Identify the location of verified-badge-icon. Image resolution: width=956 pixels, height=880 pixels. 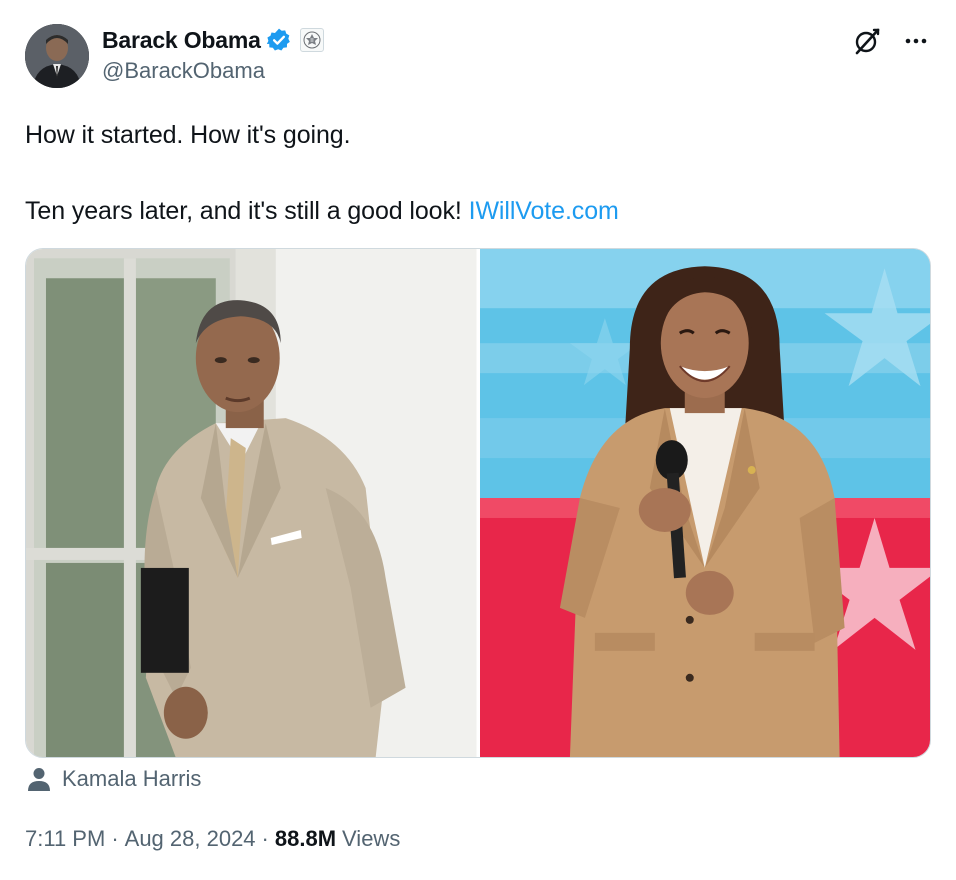
(279, 40).